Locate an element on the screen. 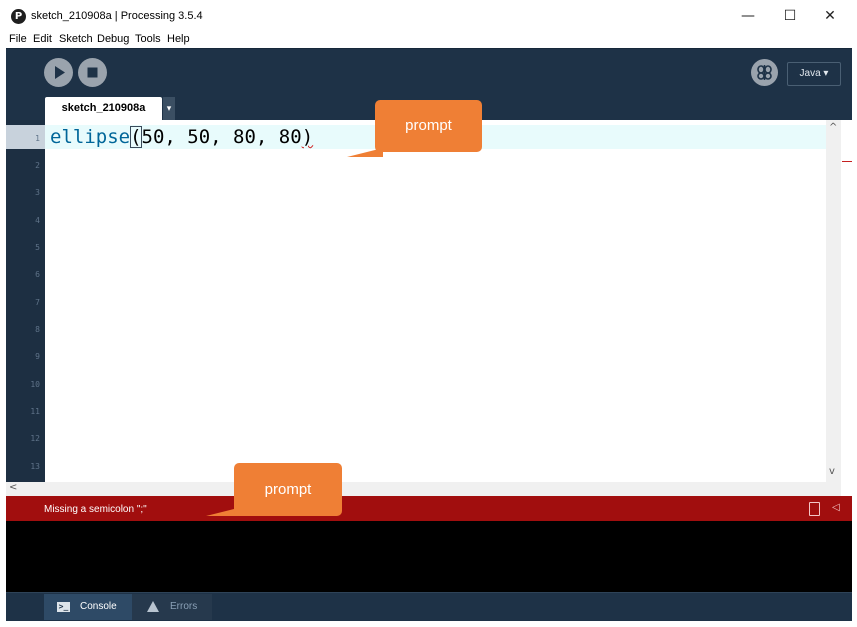 Image resolution: width=857 pixels, height=627 pixels. line-number: 4 is located at coordinates (37, 220).